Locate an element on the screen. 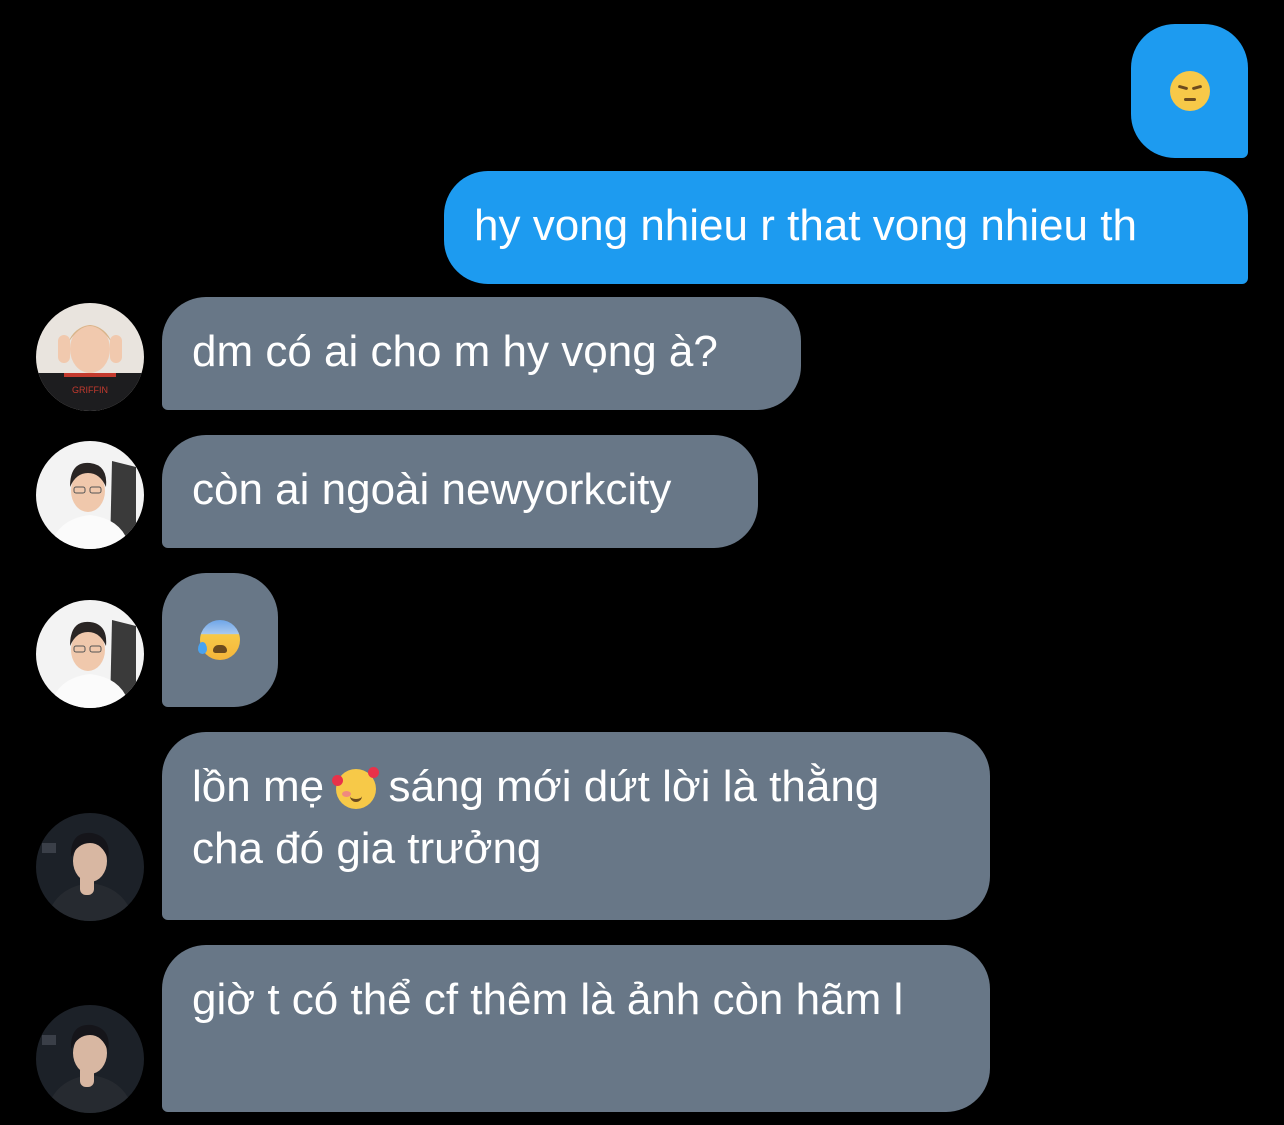 The image size is (1284, 1125). received-message-bubble is located at coordinates (220, 640).